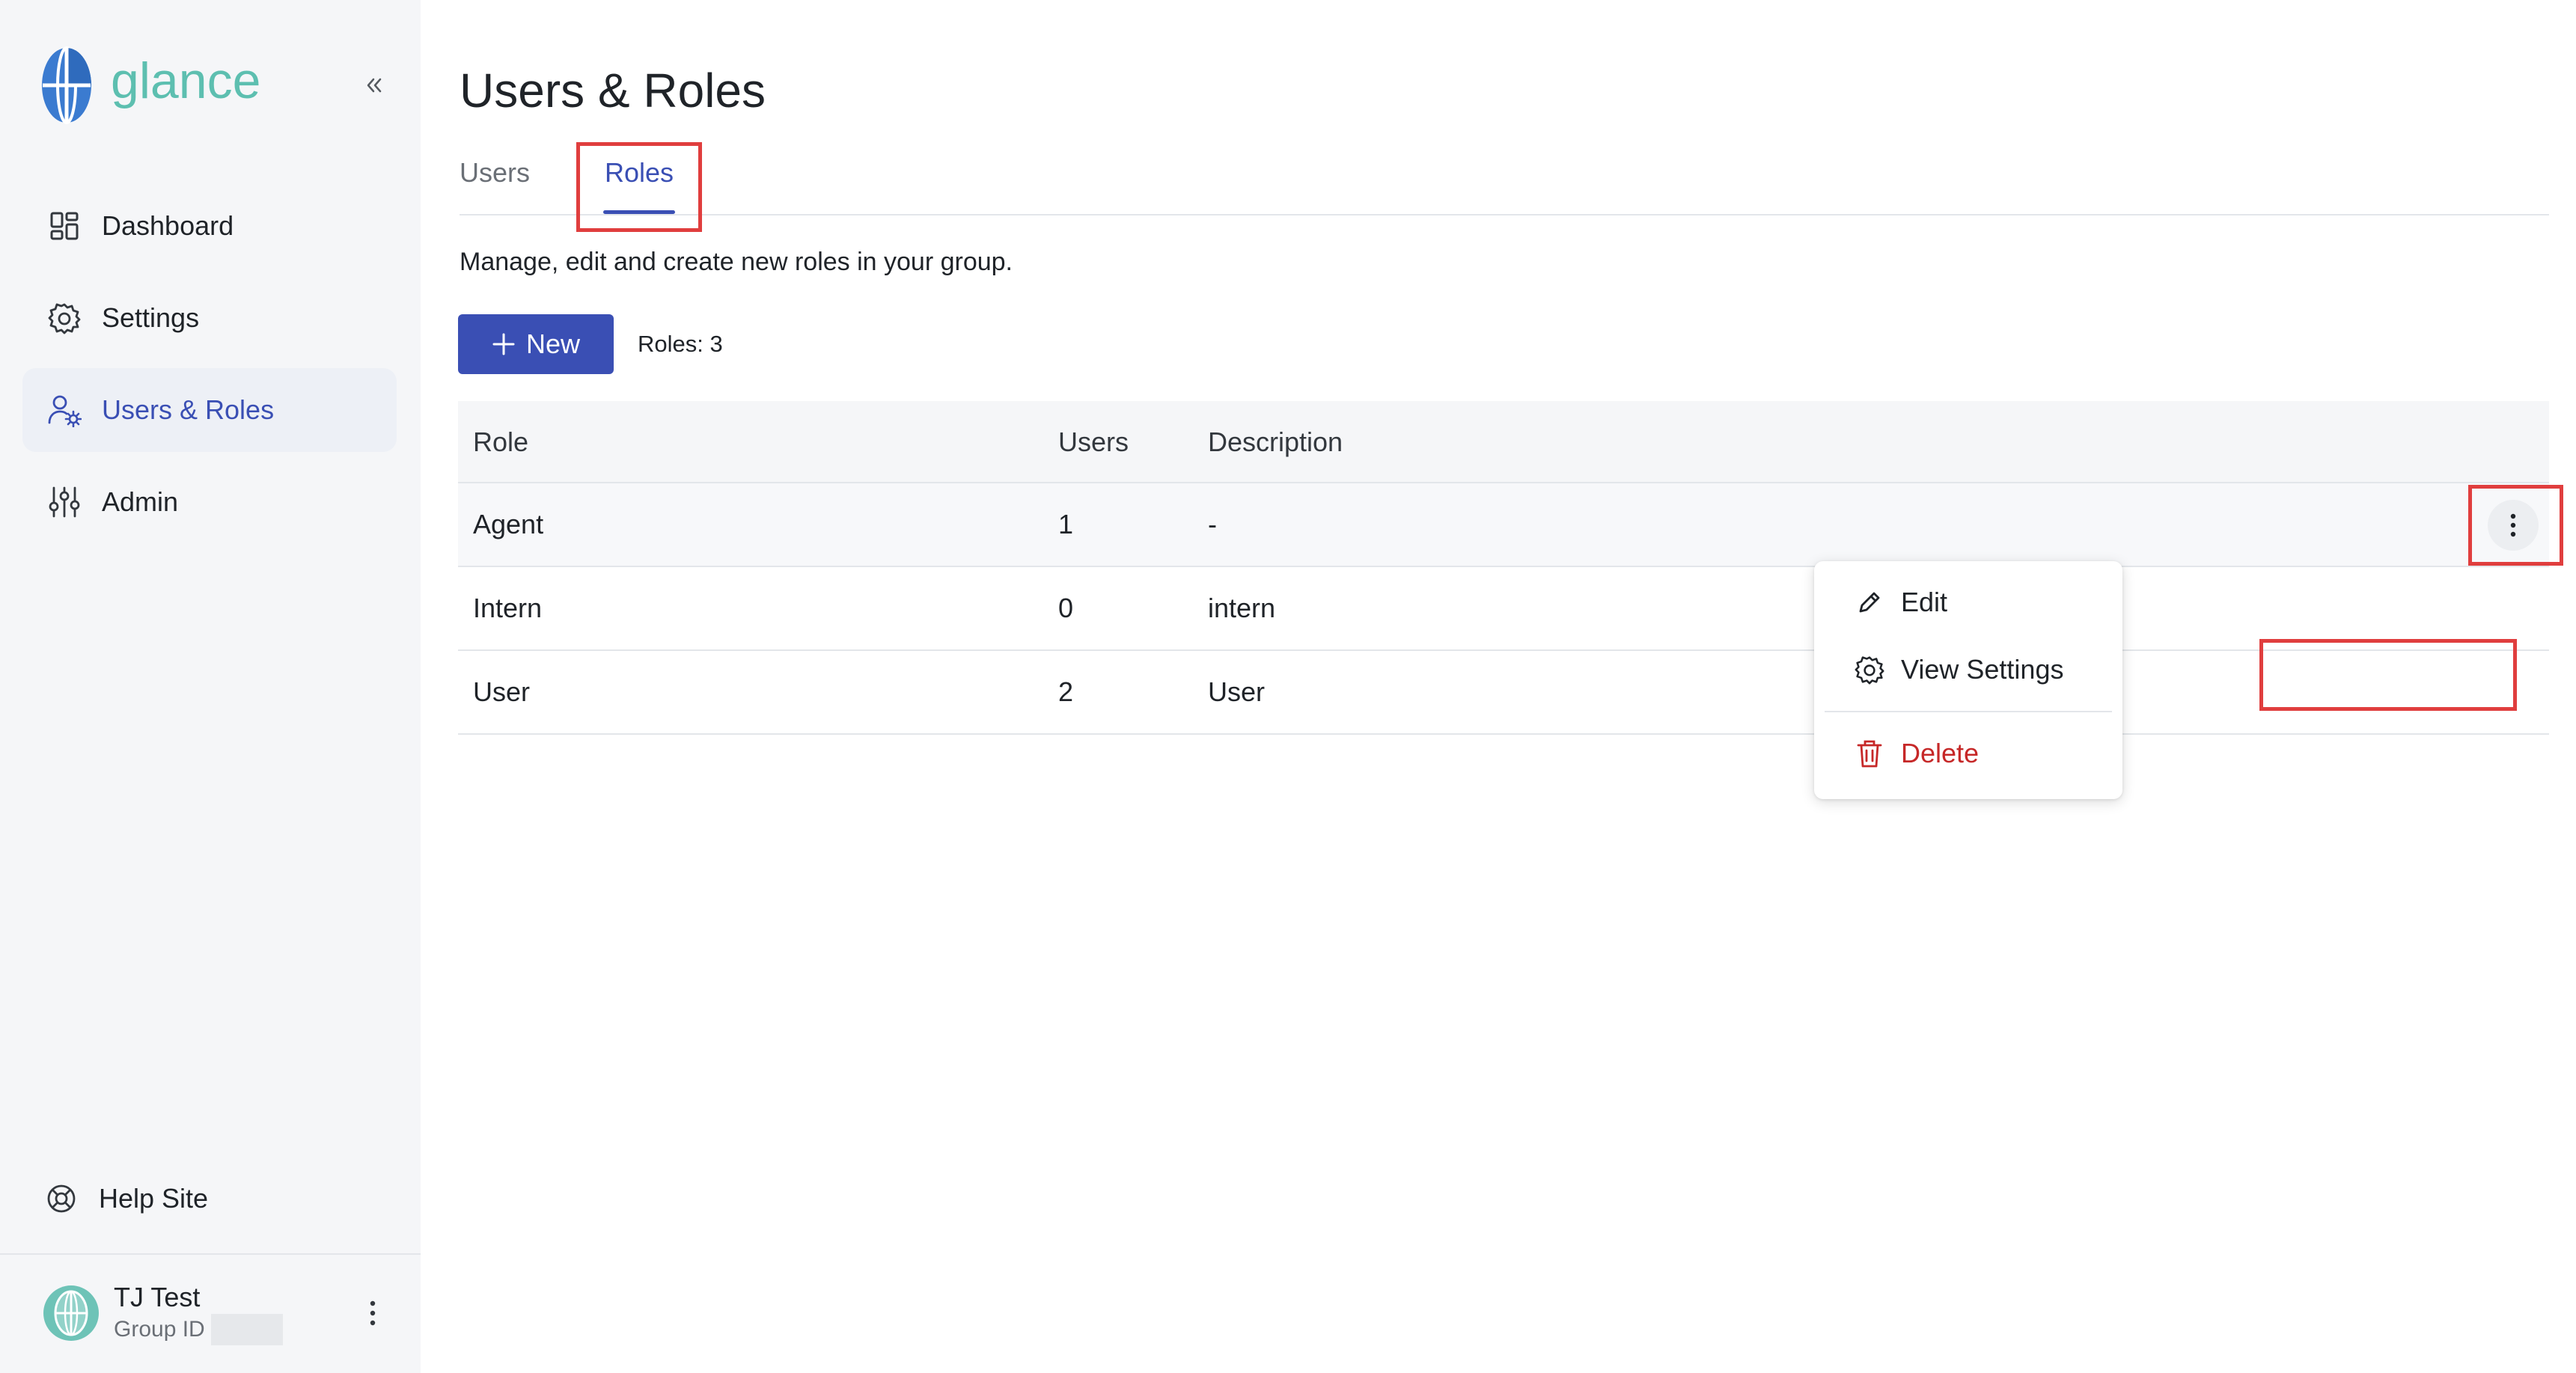 This screenshot has width=2576, height=1373. I want to click on row-actions-menu: Edit View Settings Delete, so click(1968, 680).